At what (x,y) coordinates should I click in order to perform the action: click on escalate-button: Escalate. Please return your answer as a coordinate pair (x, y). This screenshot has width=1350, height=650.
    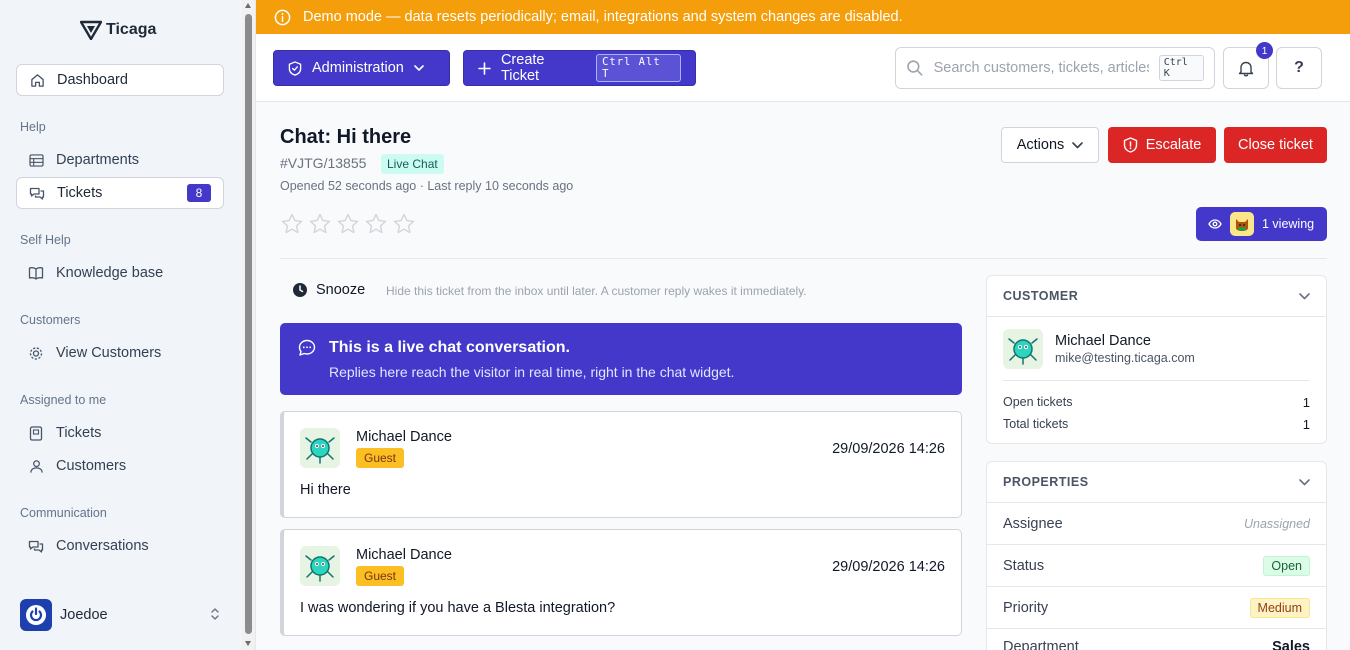
    Looking at the image, I should click on (1162, 145).